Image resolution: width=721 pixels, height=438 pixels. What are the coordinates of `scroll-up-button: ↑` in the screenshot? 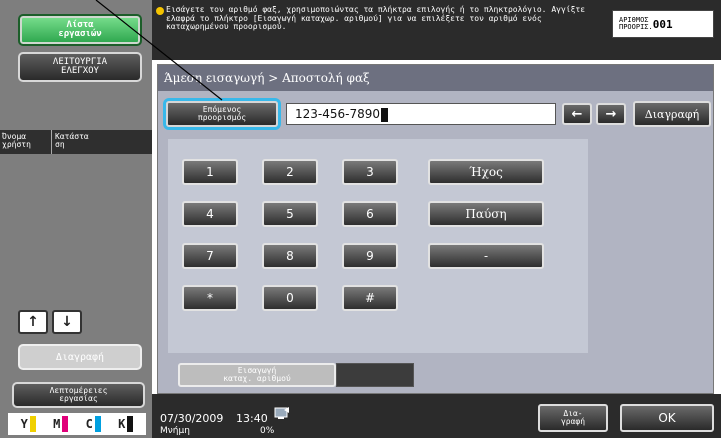 It's located at (33, 322).